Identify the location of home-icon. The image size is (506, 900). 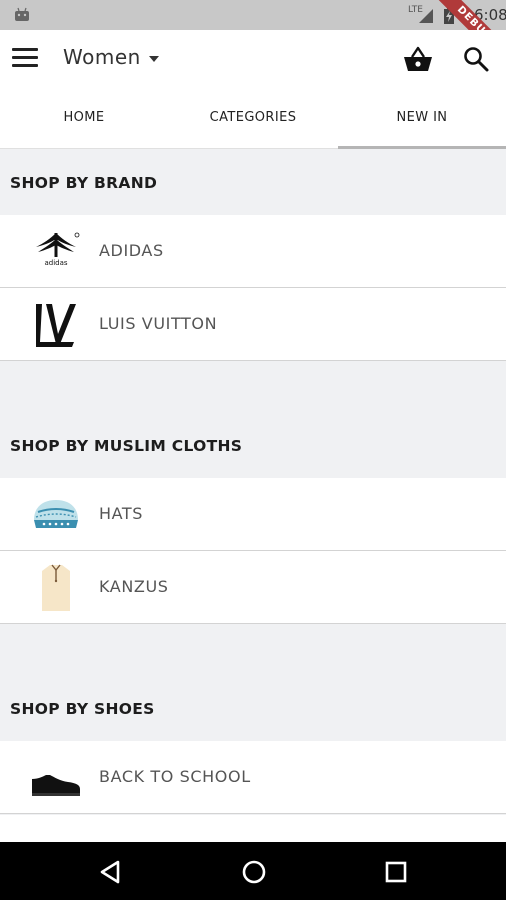
(254, 872).